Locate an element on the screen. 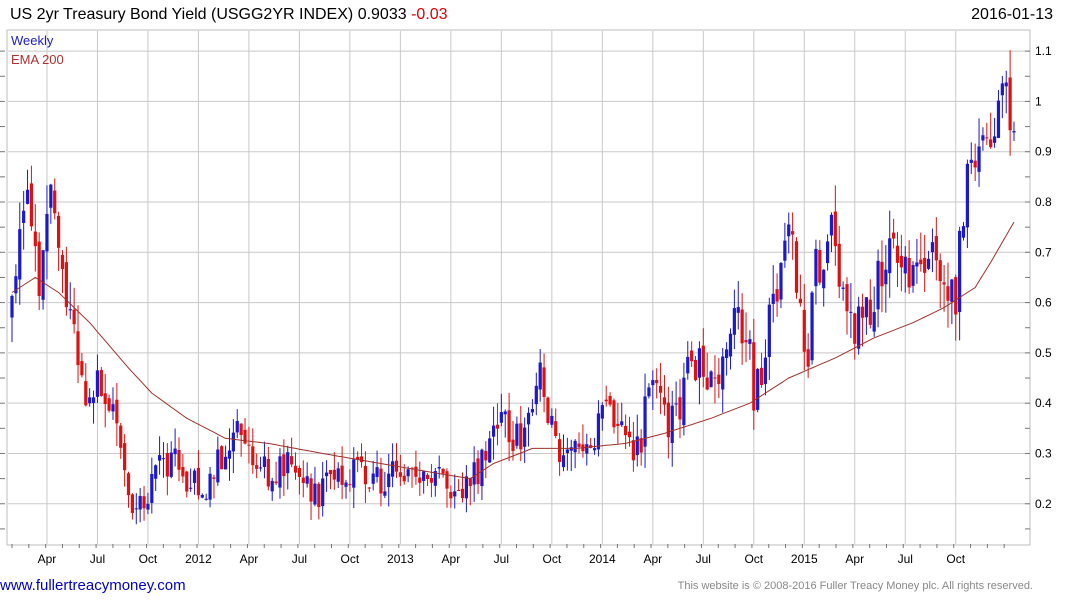 The image size is (1075, 600). y-tick-label: 0.7 is located at coordinates (1043, 252).